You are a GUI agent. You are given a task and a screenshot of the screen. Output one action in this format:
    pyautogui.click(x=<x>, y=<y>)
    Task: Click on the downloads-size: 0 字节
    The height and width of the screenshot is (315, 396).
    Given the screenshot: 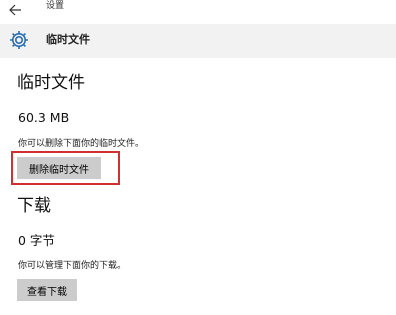 What is the action you would take?
    pyautogui.click(x=36, y=240)
    